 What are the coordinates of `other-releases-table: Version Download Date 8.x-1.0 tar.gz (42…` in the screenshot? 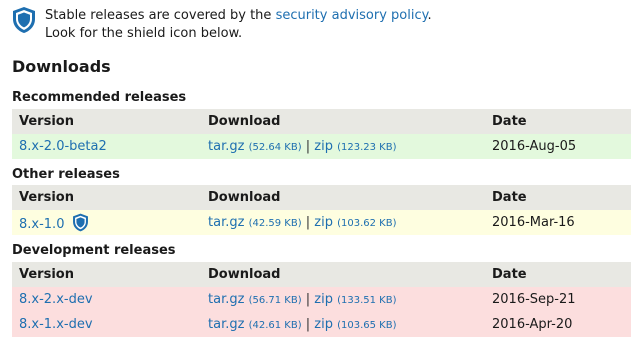 It's located at (321, 210).